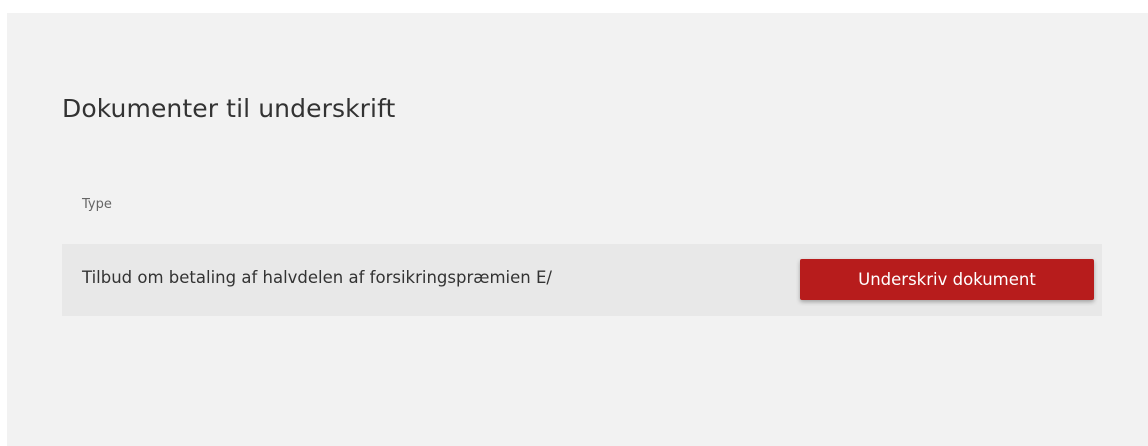  What do you see at coordinates (947, 279) in the screenshot?
I see `sign-document-button: Underskriv dokument` at bounding box center [947, 279].